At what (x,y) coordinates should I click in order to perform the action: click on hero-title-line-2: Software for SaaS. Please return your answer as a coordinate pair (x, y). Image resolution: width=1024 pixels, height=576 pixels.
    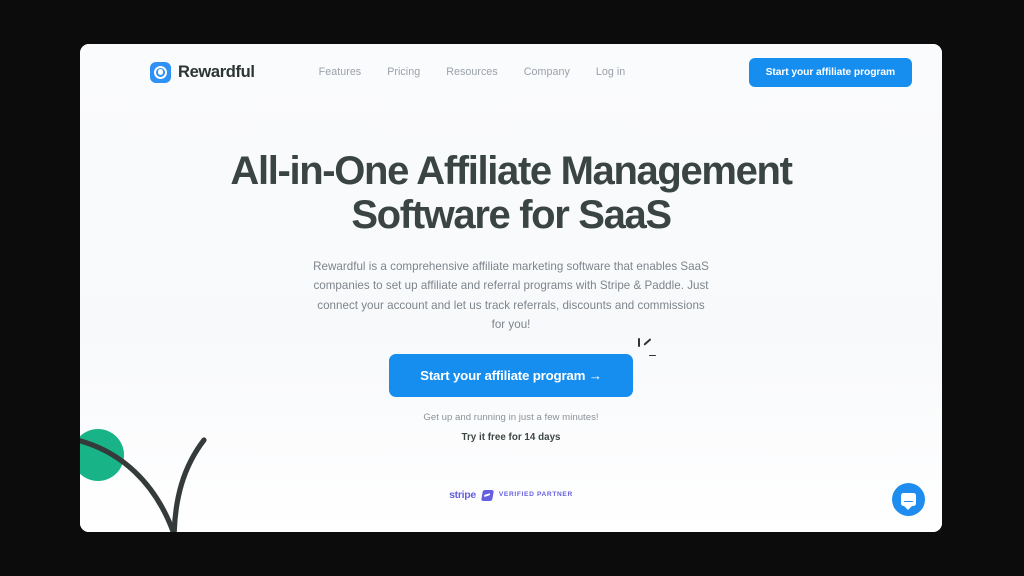
    Looking at the image, I should click on (511, 215).